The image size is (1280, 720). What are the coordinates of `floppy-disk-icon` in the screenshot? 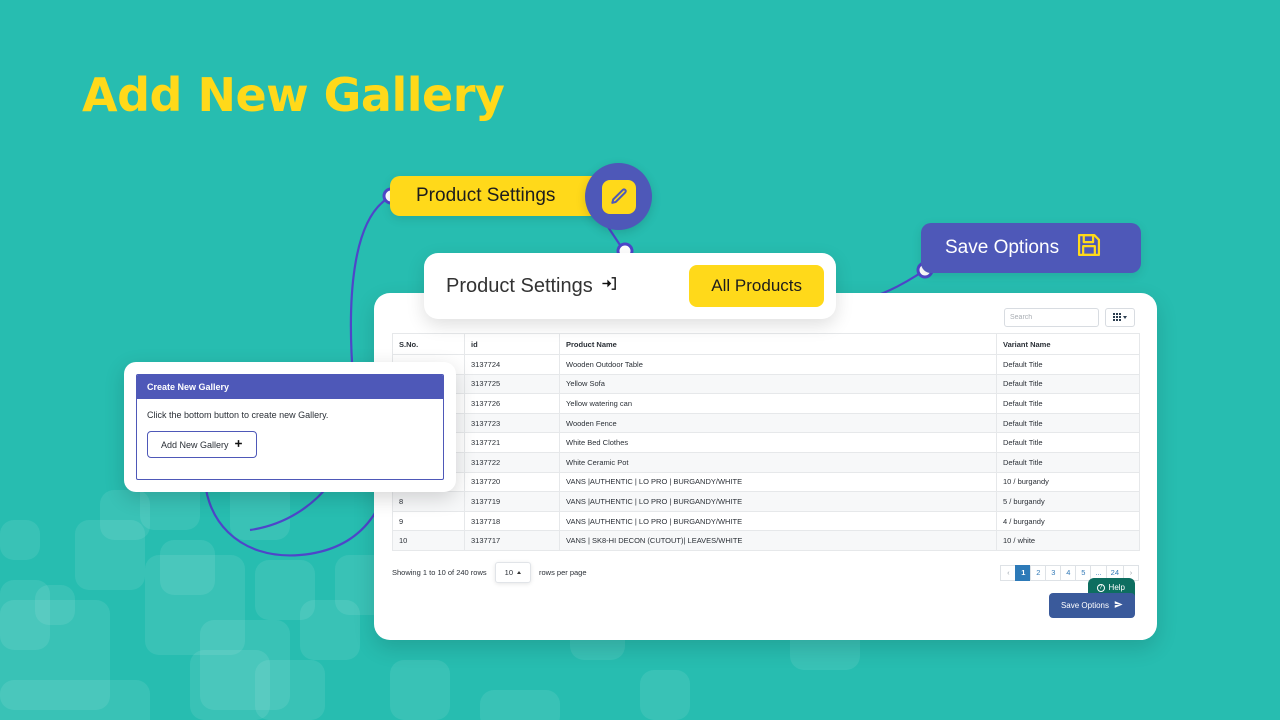 It's located at (1089, 248).